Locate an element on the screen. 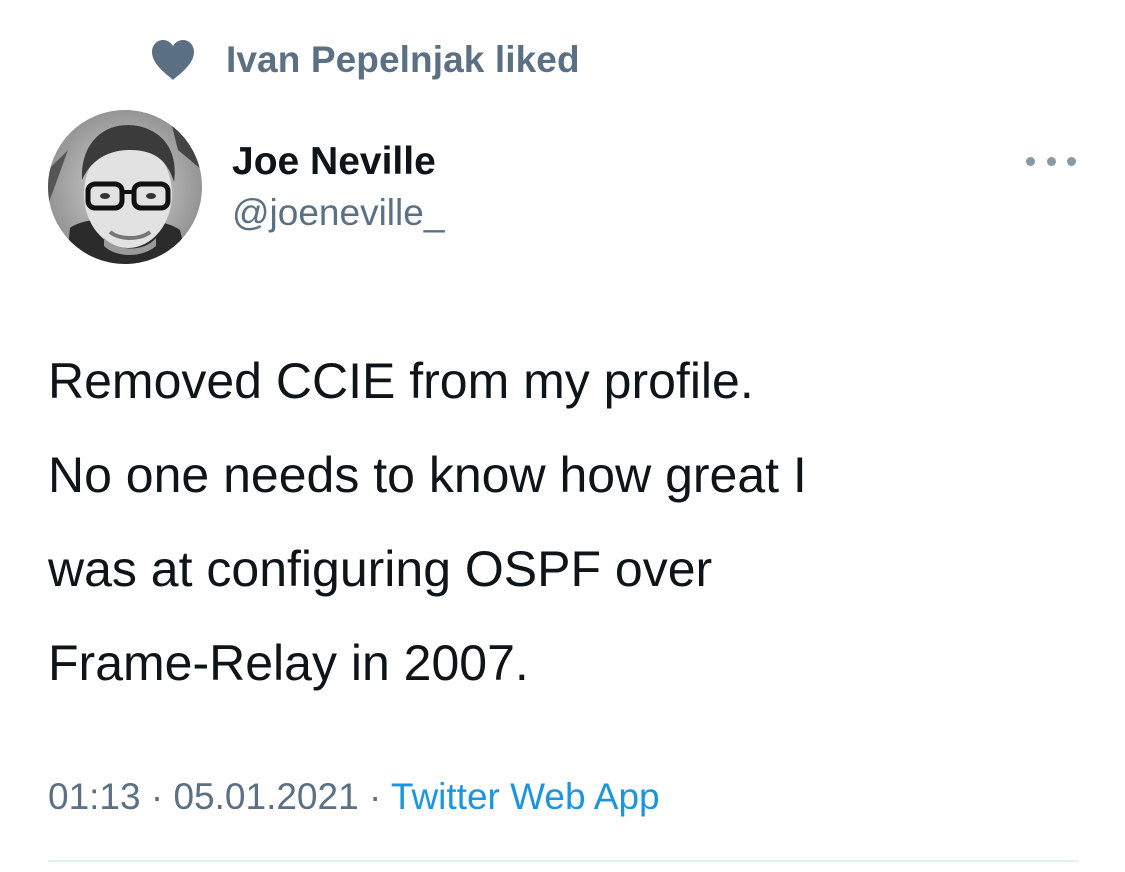 This screenshot has width=1125, height=872. tweet-source-link: Twitter Web App is located at coordinates (525, 796).